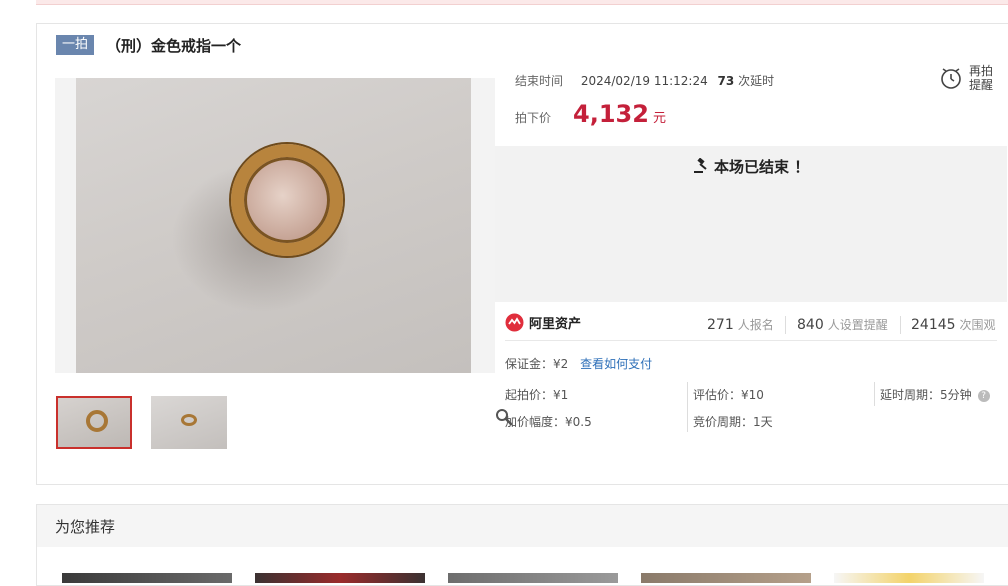 This screenshot has height=586, width=1008. I want to click on signup-count: 271, so click(720, 325).